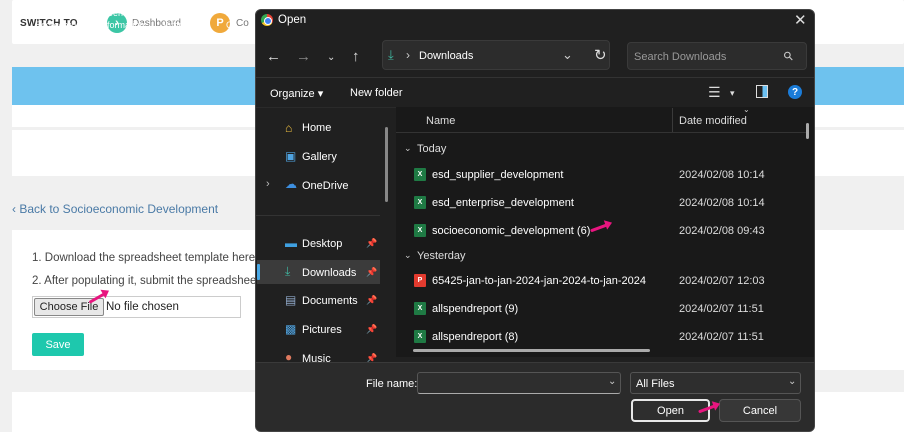 The width and height of the screenshot is (904, 432). I want to click on file-name: esd_enterprise_development, so click(503, 203).